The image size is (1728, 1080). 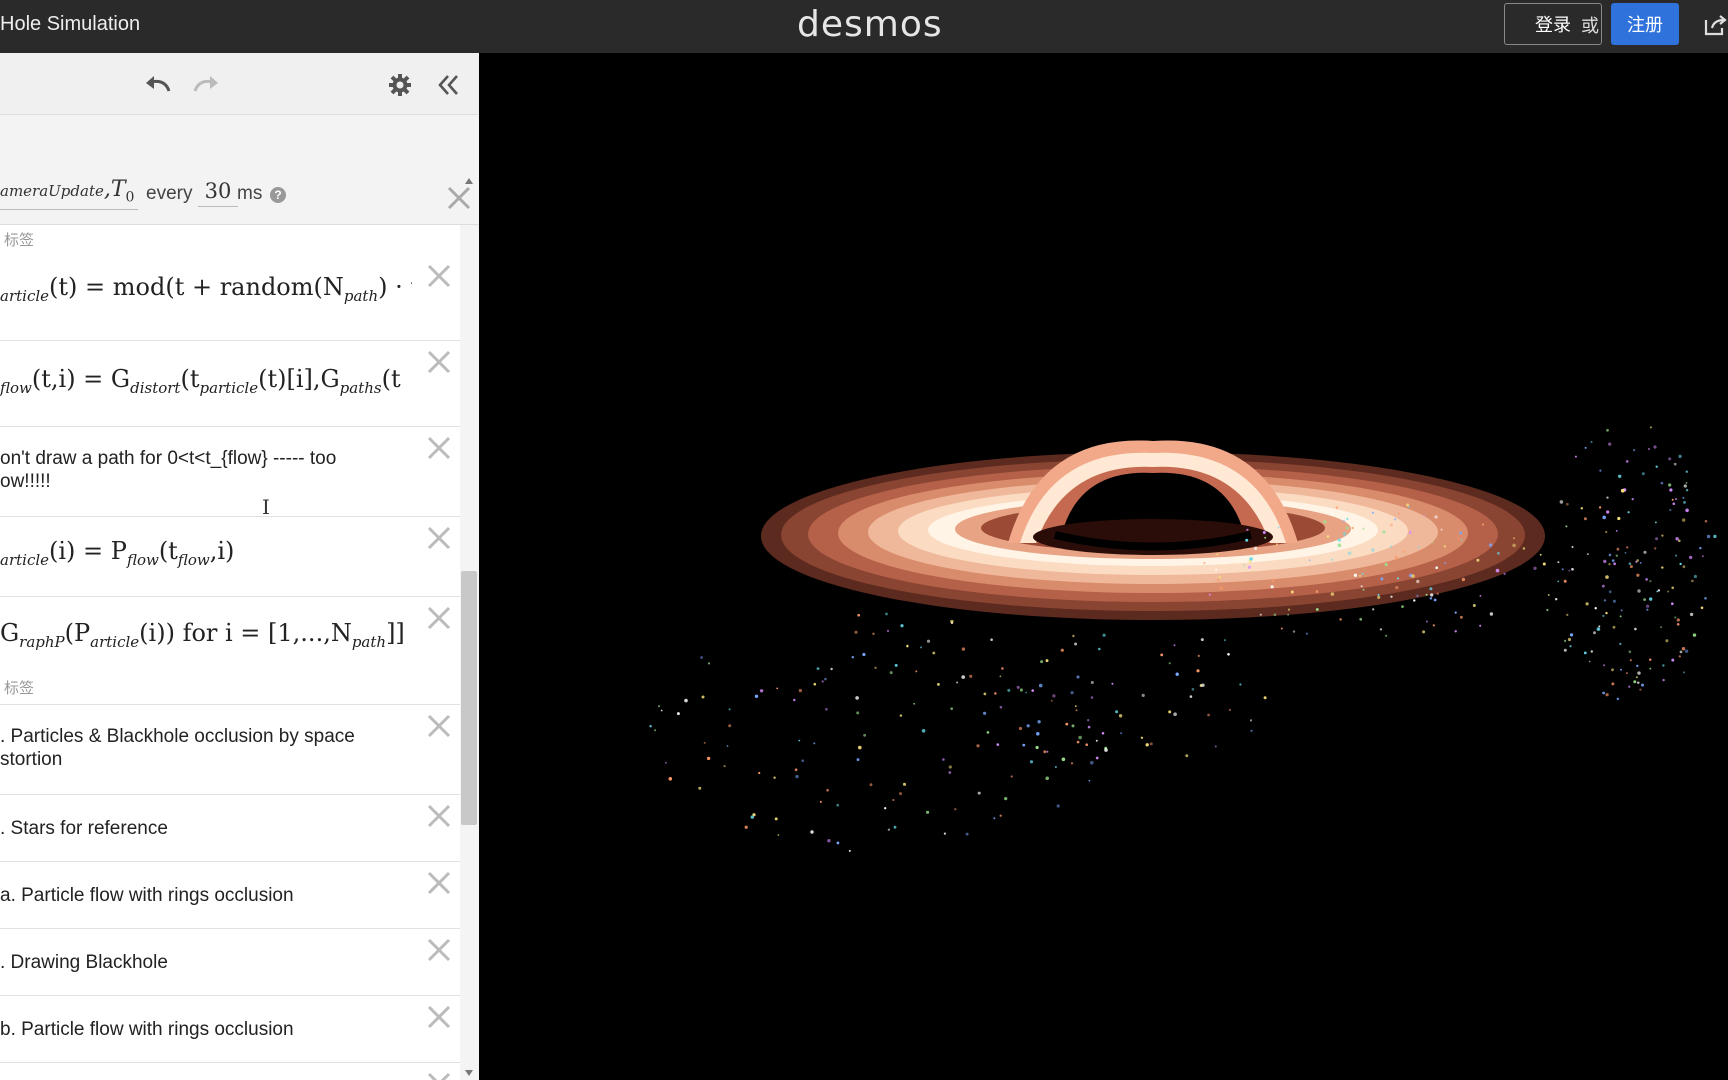 What do you see at coordinates (70, 24) in the screenshot?
I see `graph-title: Hole Simulation` at bounding box center [70, 24].